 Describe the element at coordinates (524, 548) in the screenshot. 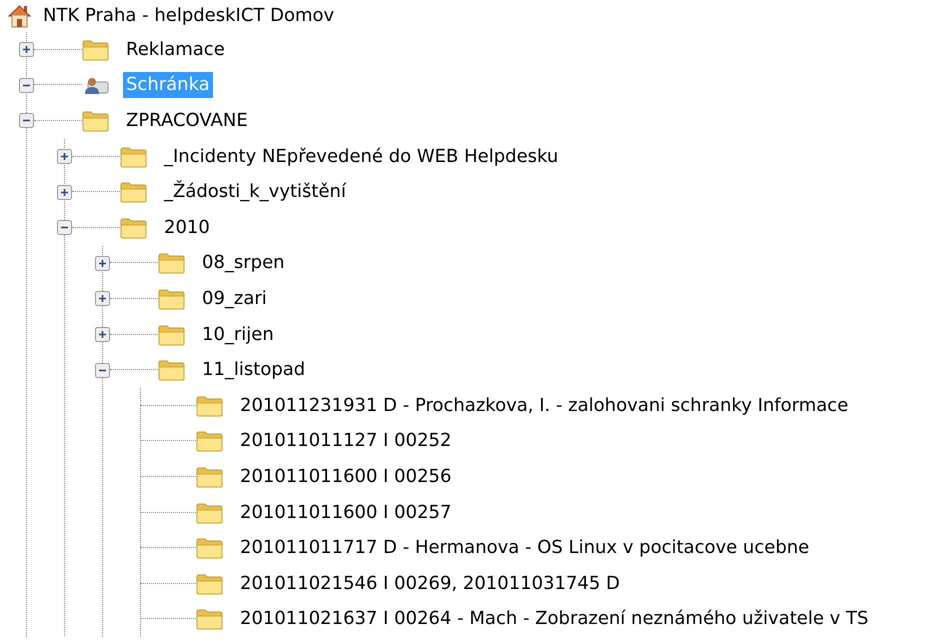

I see `tree-item: 201011011717 D - Hermanova - OS Linux v pocitacove ucebne` at that location.